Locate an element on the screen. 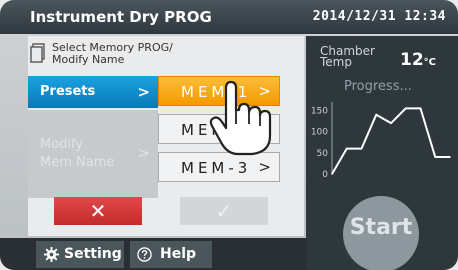  progress-chart: 150 100 50 0 is located at coordinates (381, 141).